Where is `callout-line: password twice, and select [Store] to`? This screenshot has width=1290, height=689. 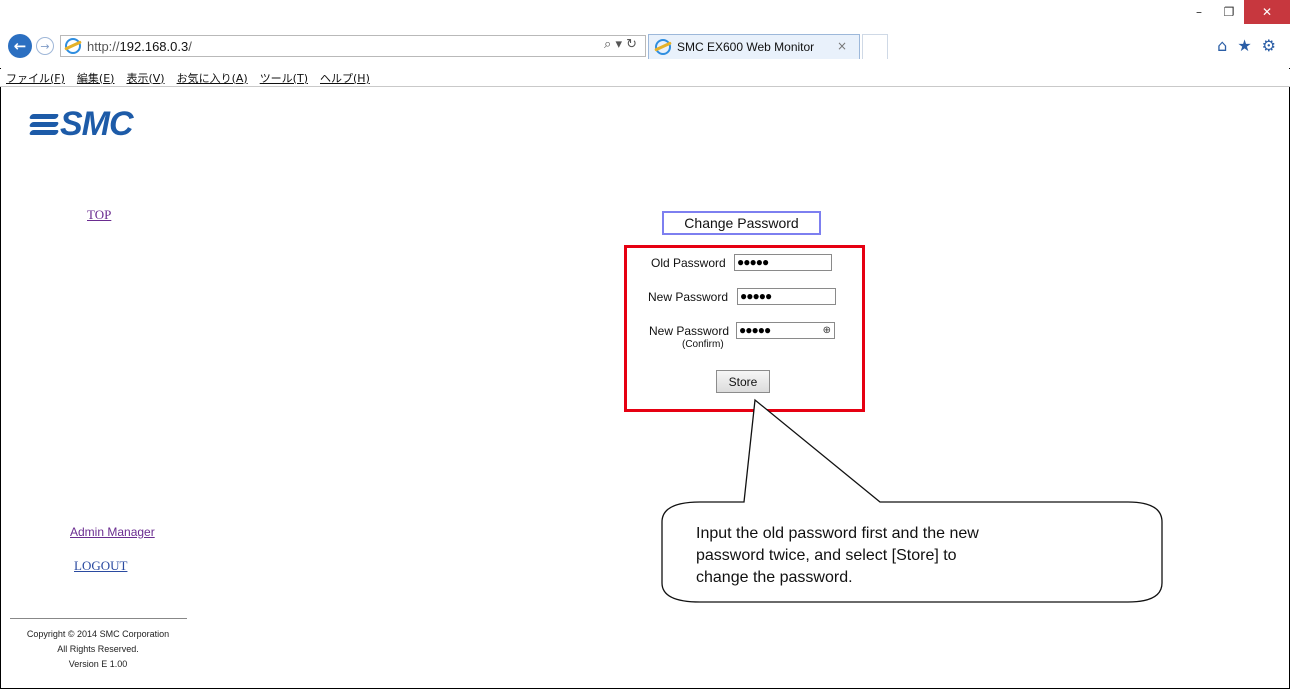
callout-line: password twice, and select [Store] to is located at coordinates (826, 555).